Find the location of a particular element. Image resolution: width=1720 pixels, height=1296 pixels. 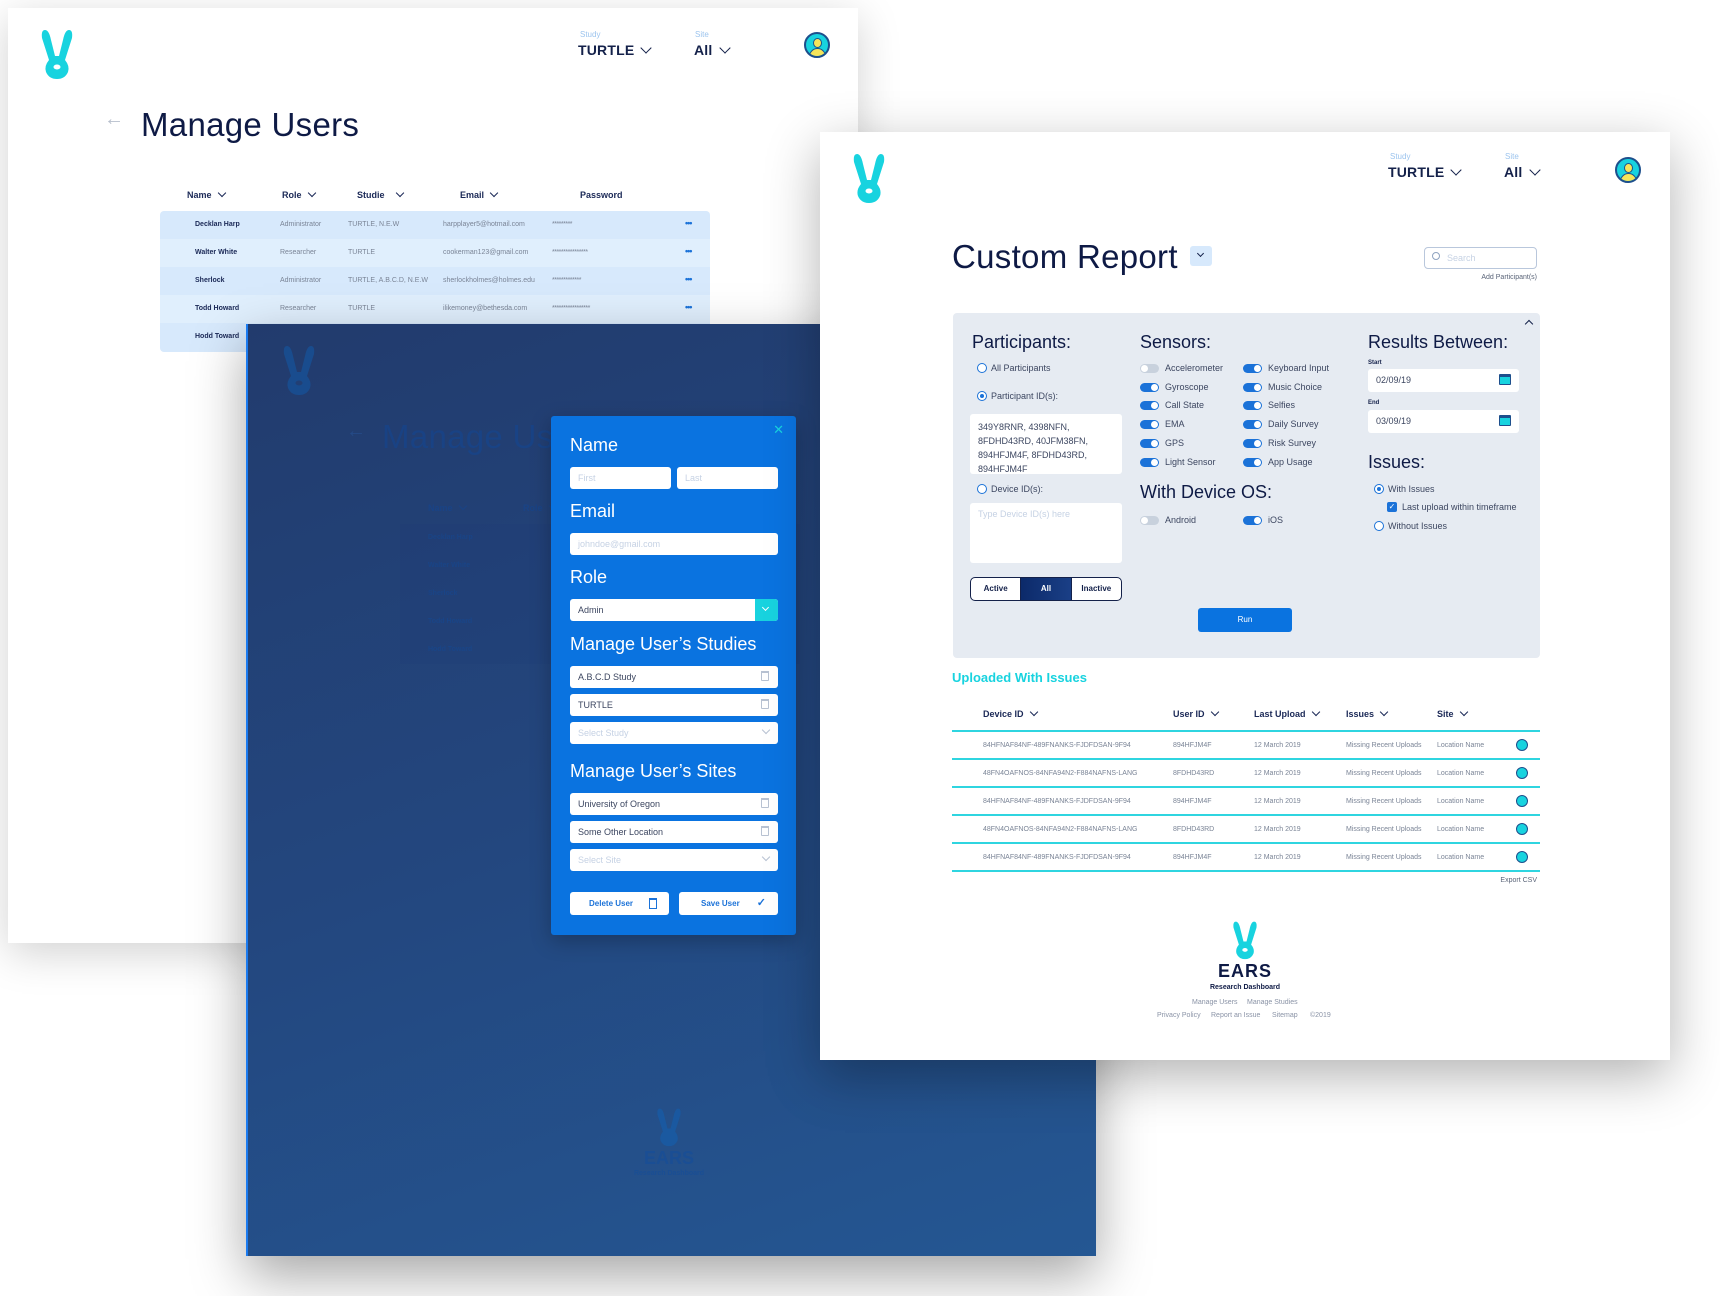

column-header-site: Site is located at coordinates (1452, 713).